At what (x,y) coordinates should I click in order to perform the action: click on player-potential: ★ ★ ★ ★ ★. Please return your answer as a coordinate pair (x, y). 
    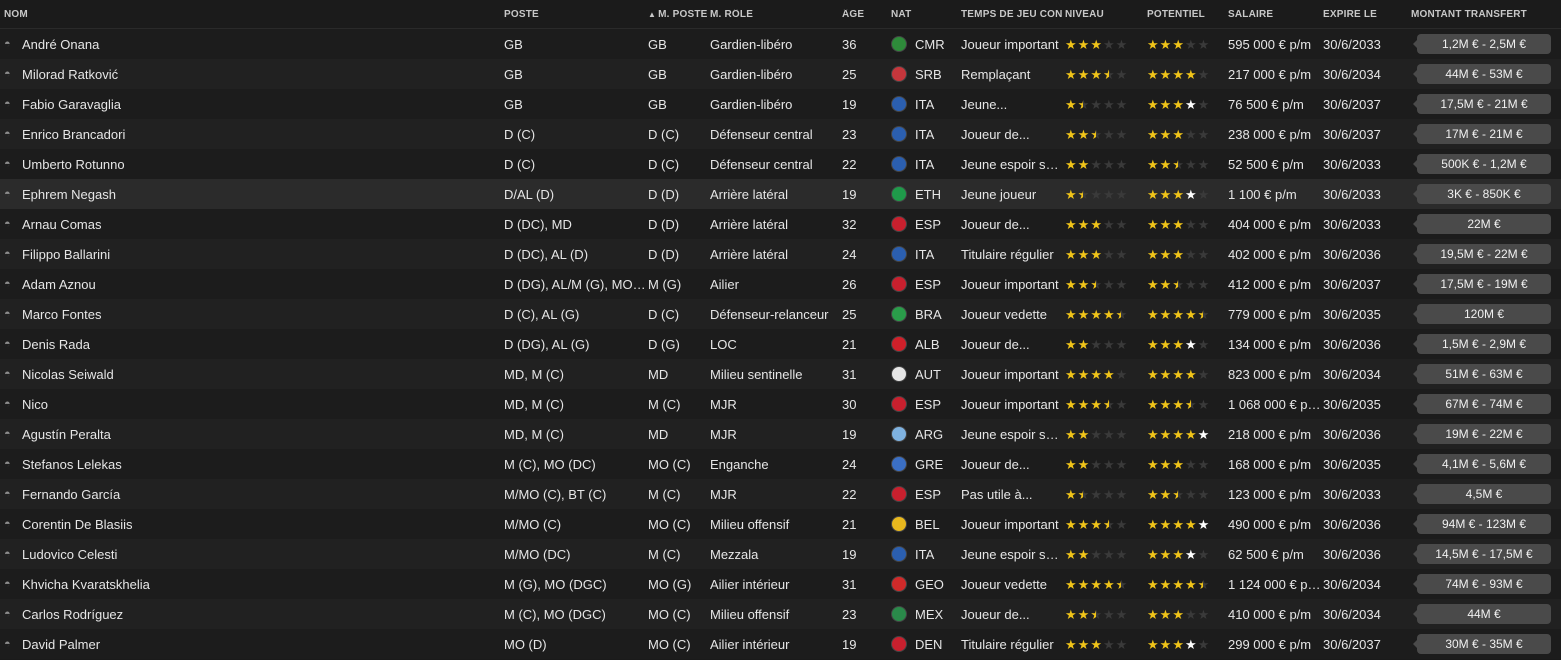
    Looking at the image, I should click on (1185, 44).